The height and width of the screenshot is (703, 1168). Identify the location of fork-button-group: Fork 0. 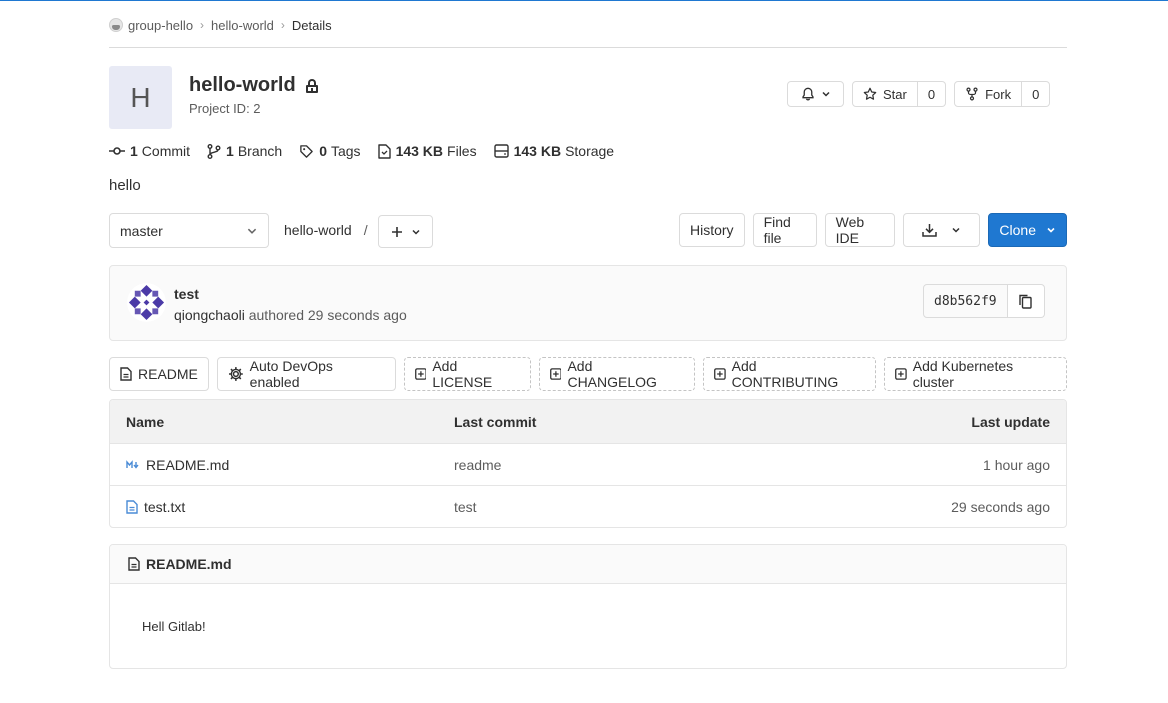
(1002, 94).